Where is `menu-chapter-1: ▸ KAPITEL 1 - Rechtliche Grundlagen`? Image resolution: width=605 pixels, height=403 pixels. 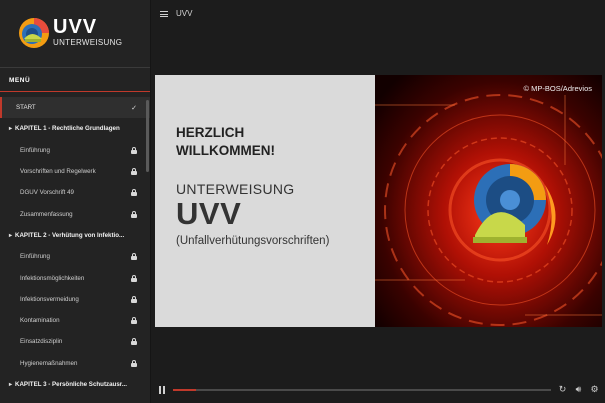 menu-chapter-1: ▸ KAPITEL 1 - Rechtliche Grundlagen is located at coordinates (75, 128).